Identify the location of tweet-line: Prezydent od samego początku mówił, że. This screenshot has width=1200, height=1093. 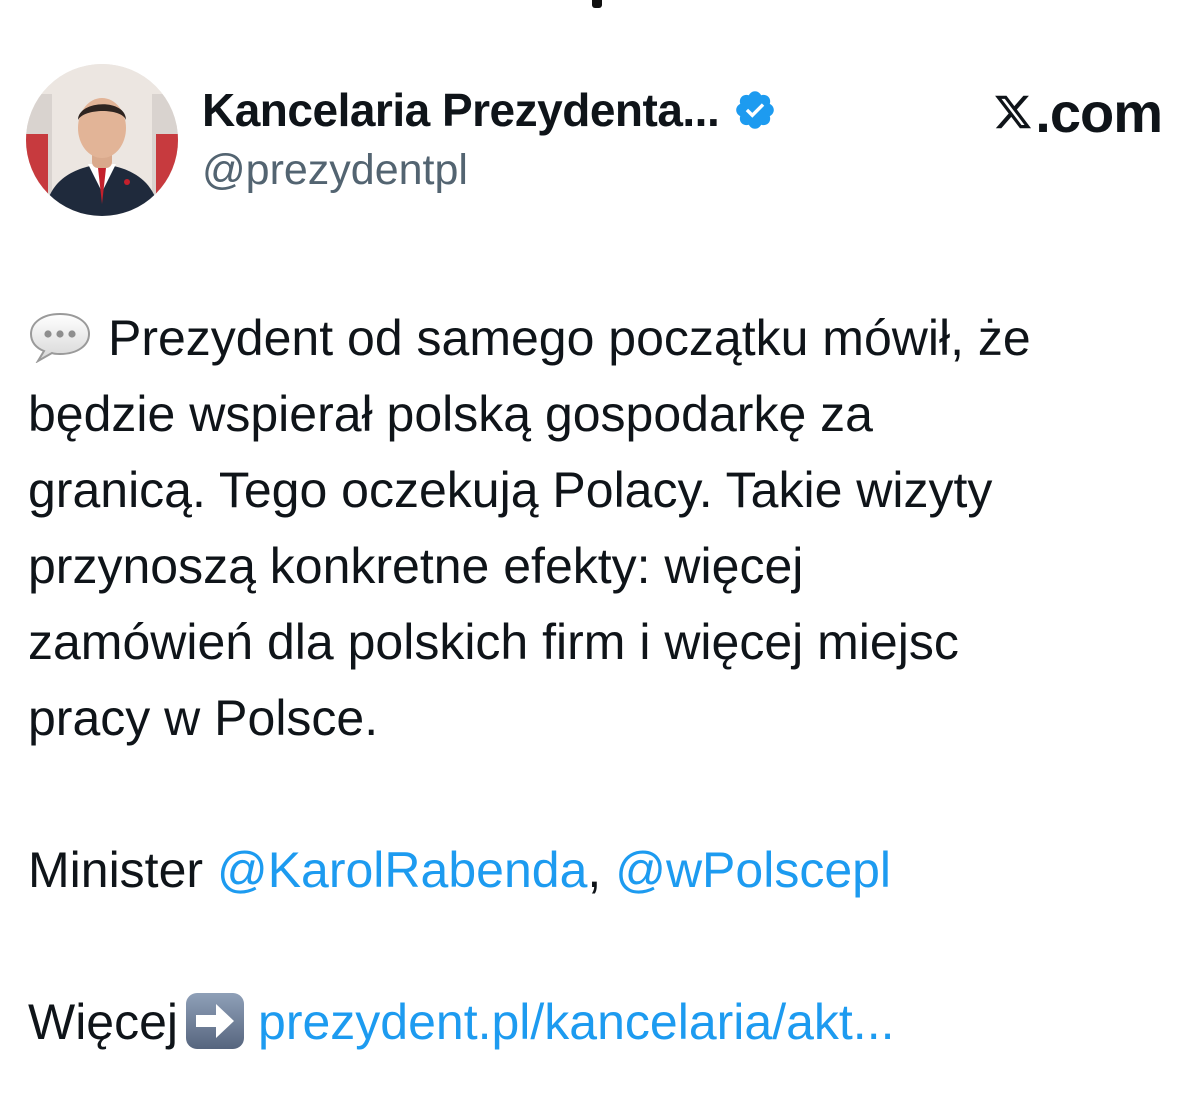
(569, 338).